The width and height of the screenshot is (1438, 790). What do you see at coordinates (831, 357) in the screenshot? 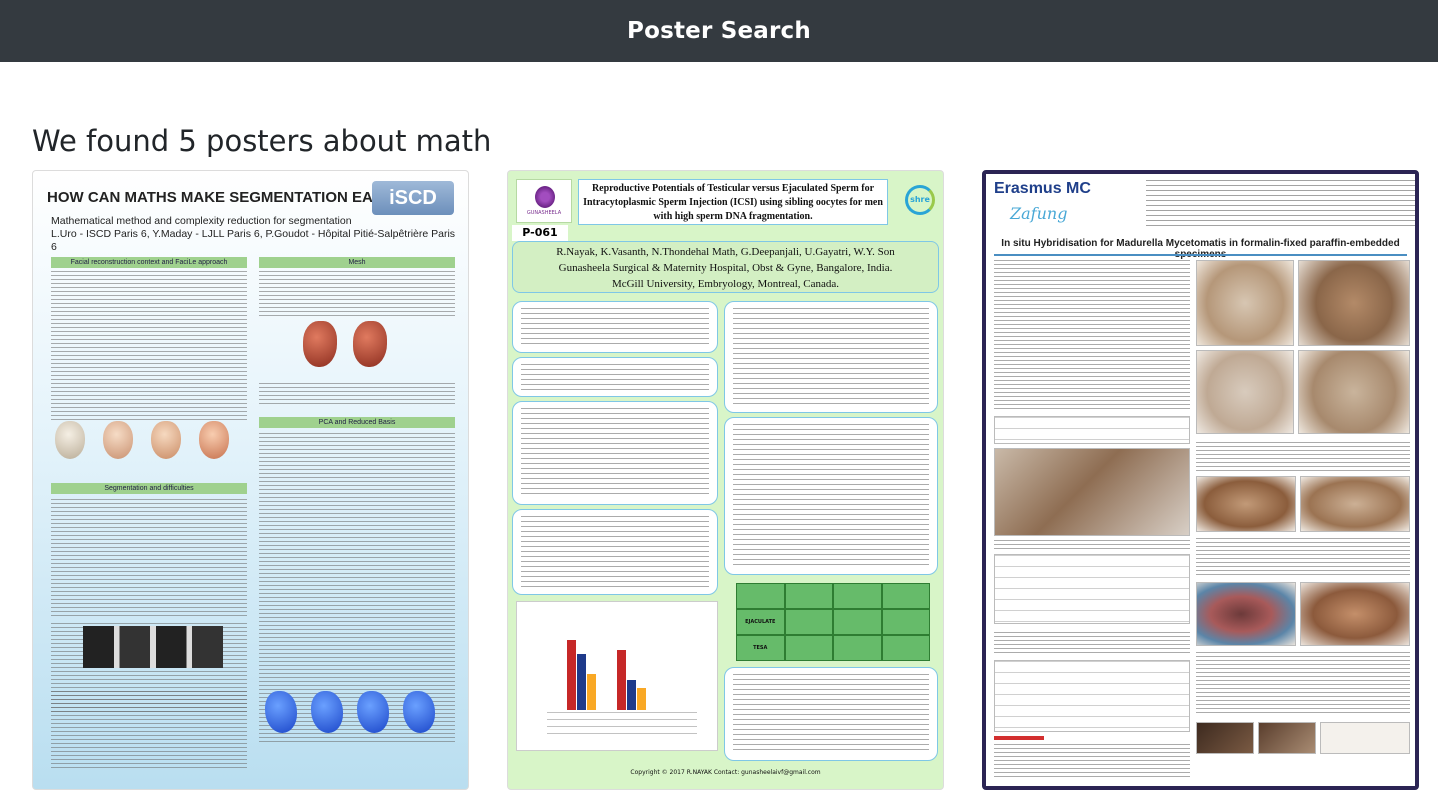
I see `participants-box` at bounding box center [831, 357].